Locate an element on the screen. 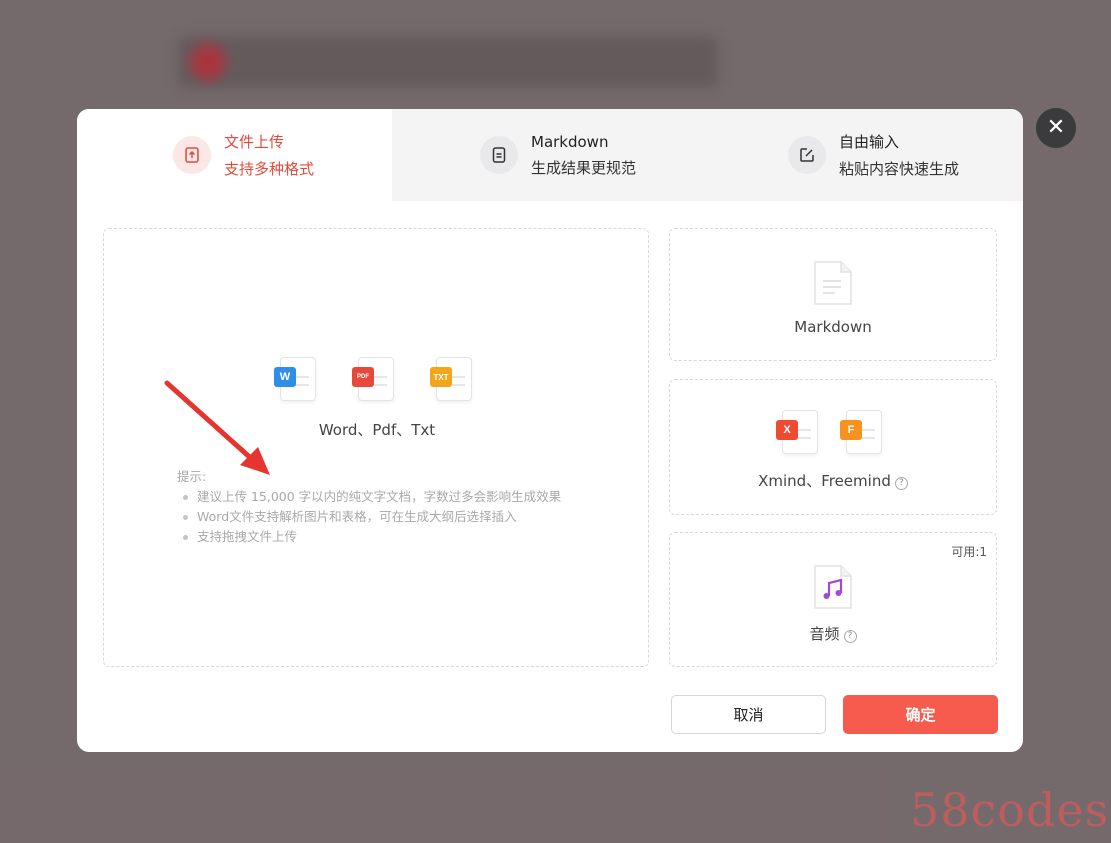 This screenshot has height=843, width=1111. freemind-file-icon: F is located at coordinates (861, 433).